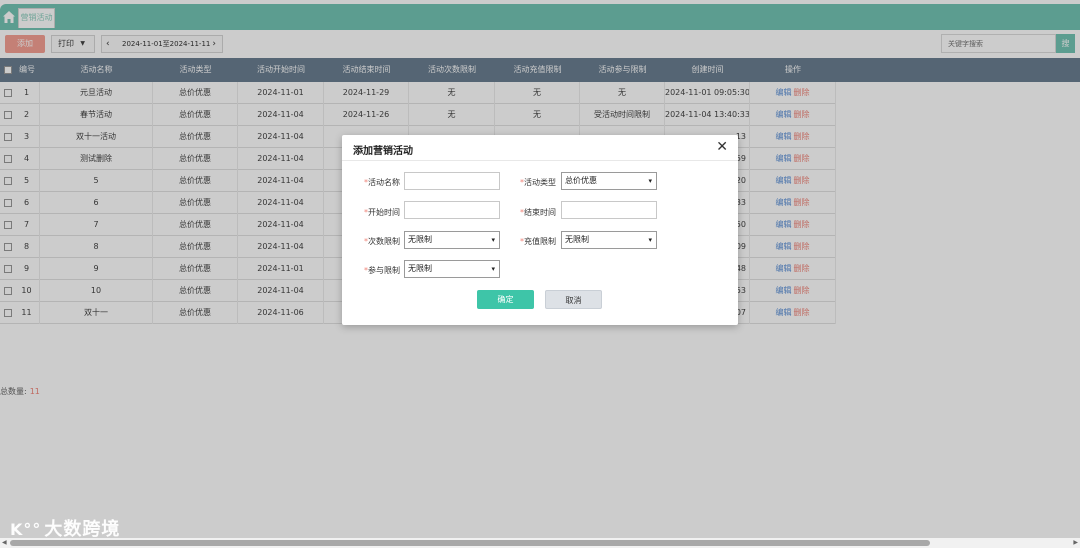  I want to click on start-time-label: *开始时间, so click(382, 212).